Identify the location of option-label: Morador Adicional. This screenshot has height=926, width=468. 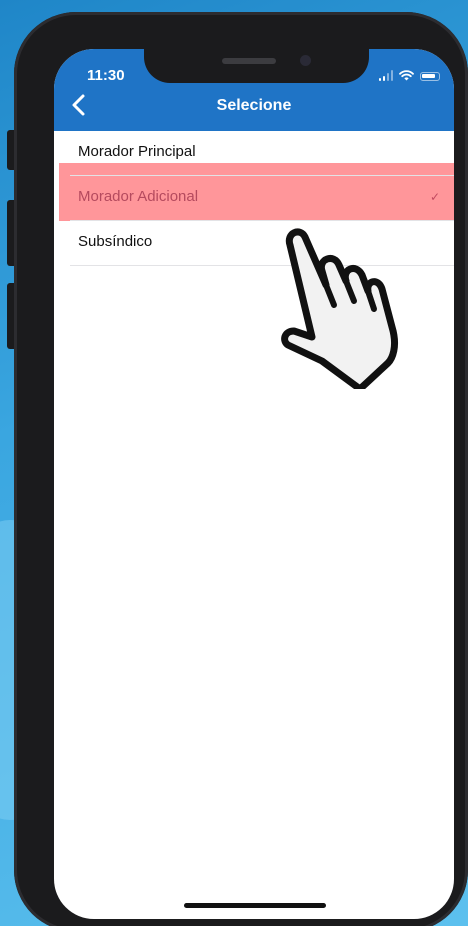
(138, 196).